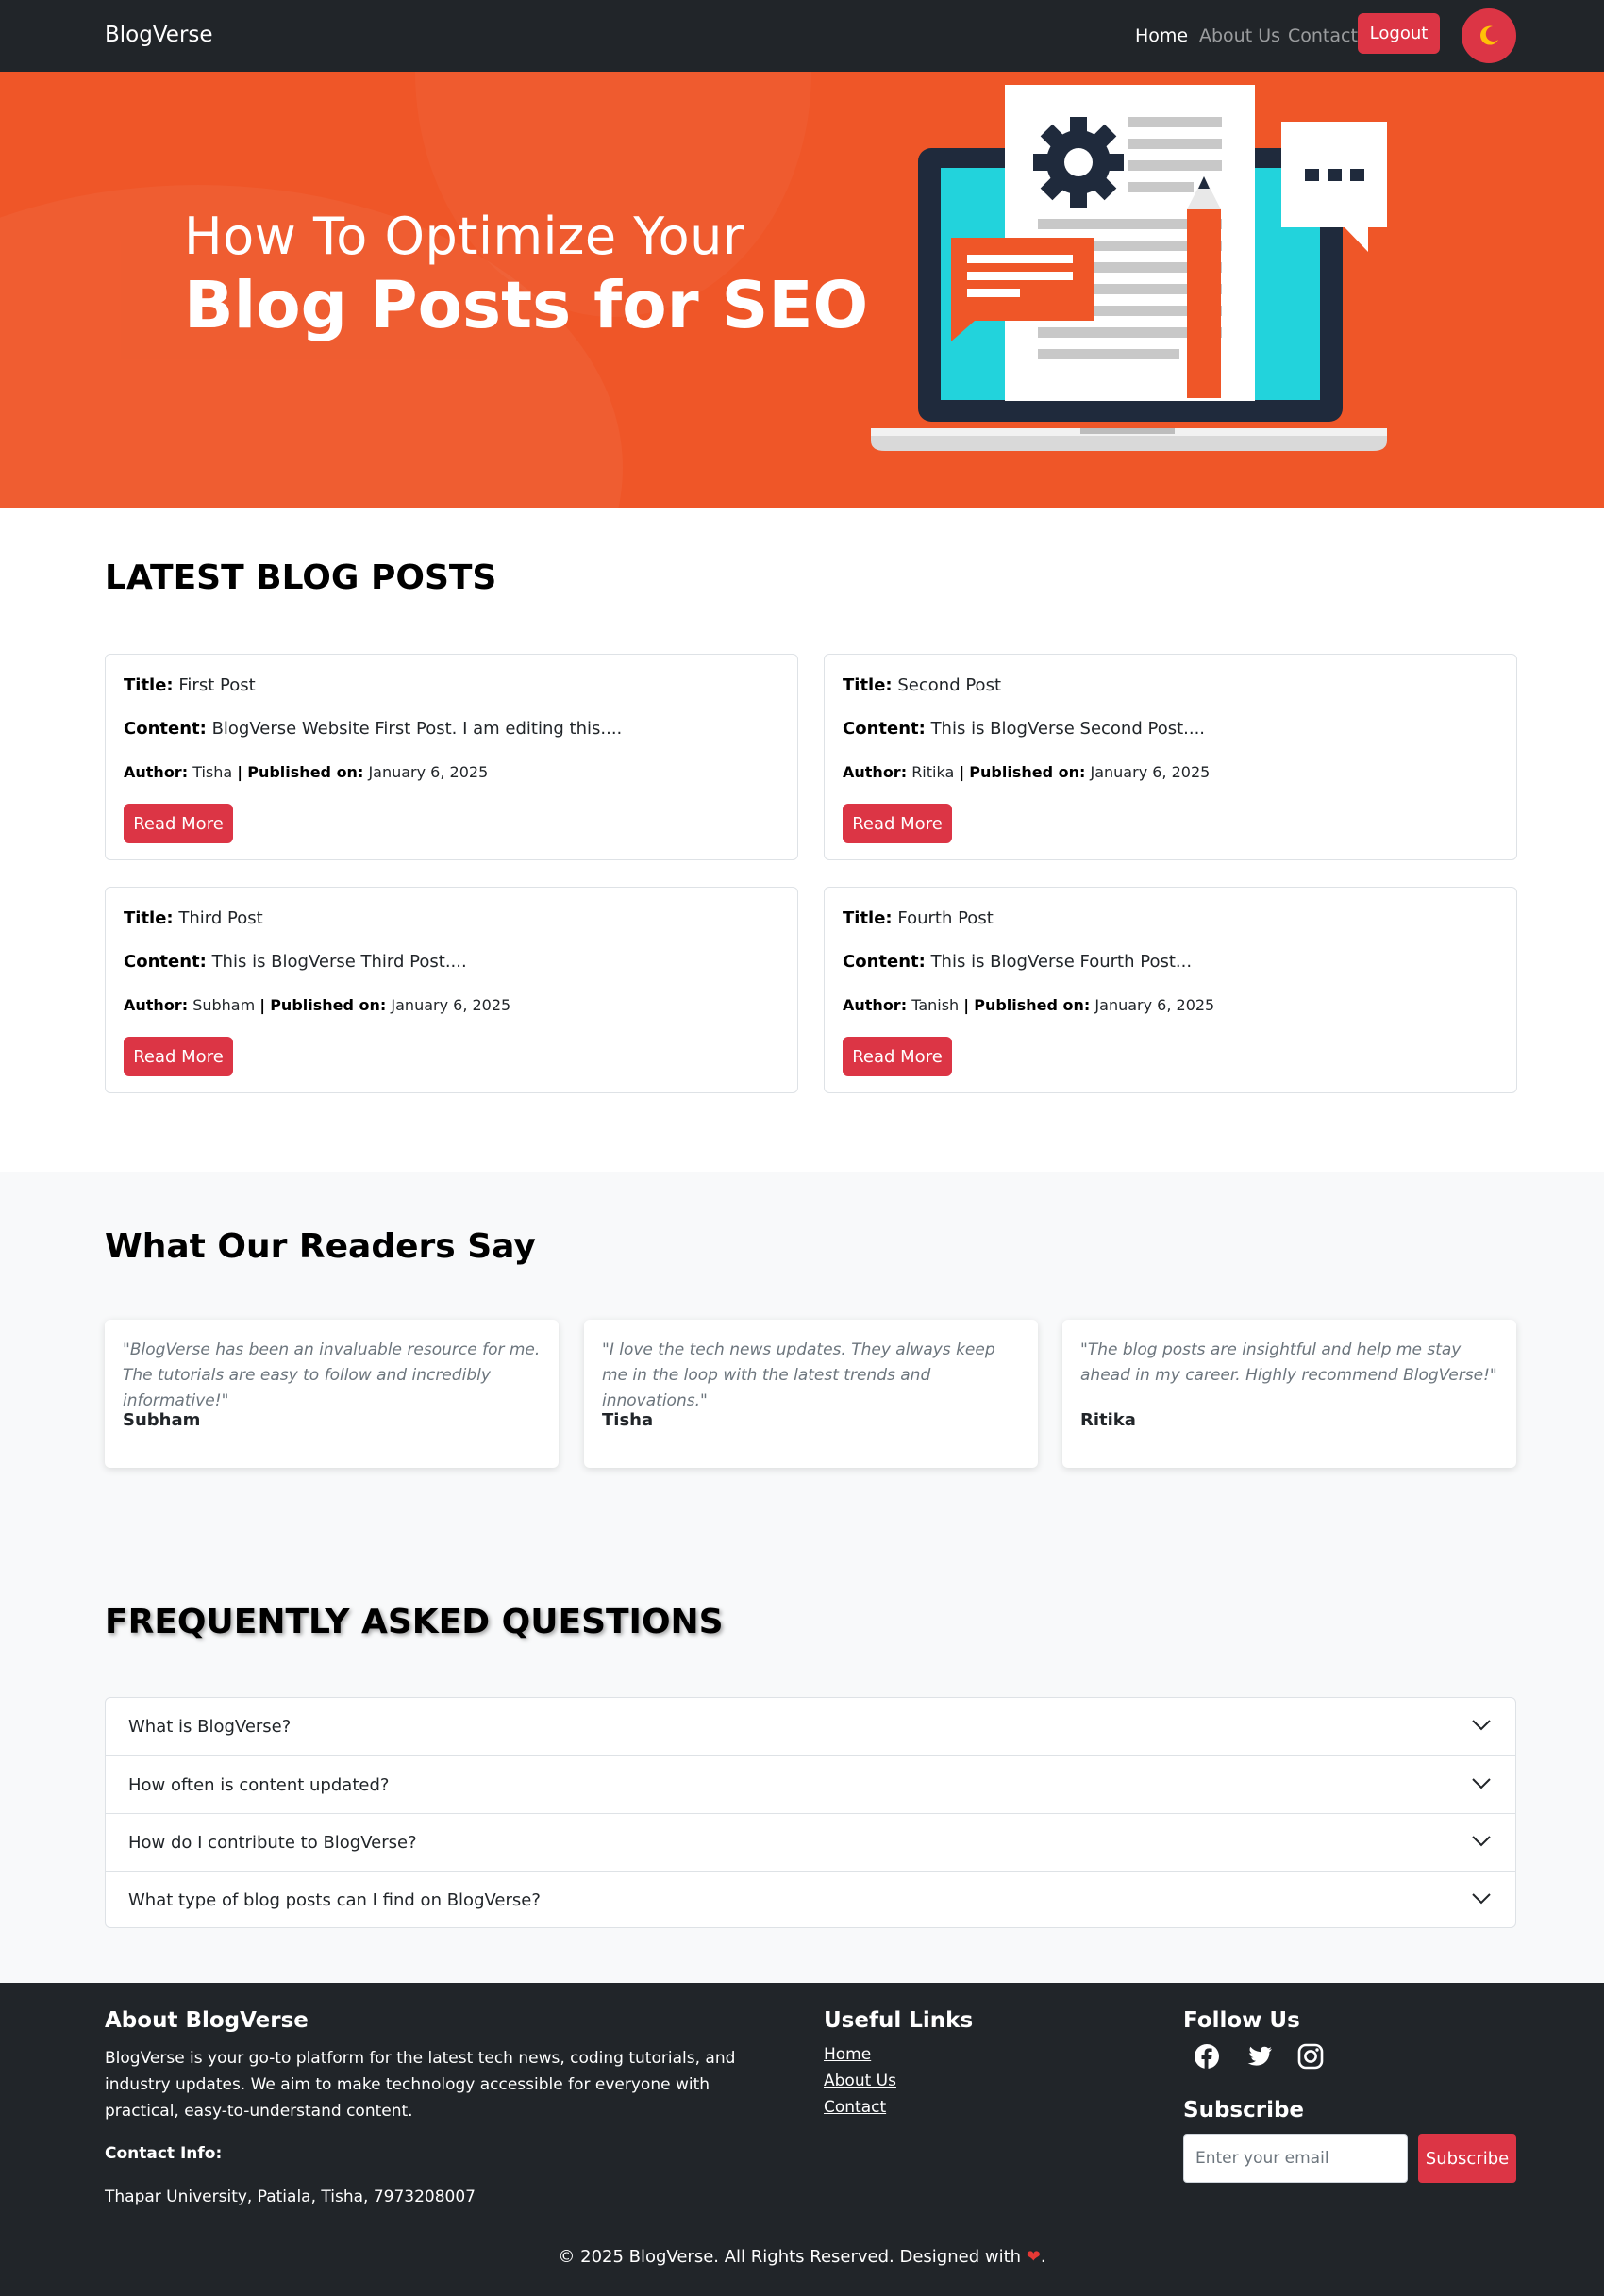  What do you see at coordinates (414, 1622) in the screenshot?
I see `faq-heading: FREQUENTLY ASKED QUESTIONS` at bounding box center [414, 1622].